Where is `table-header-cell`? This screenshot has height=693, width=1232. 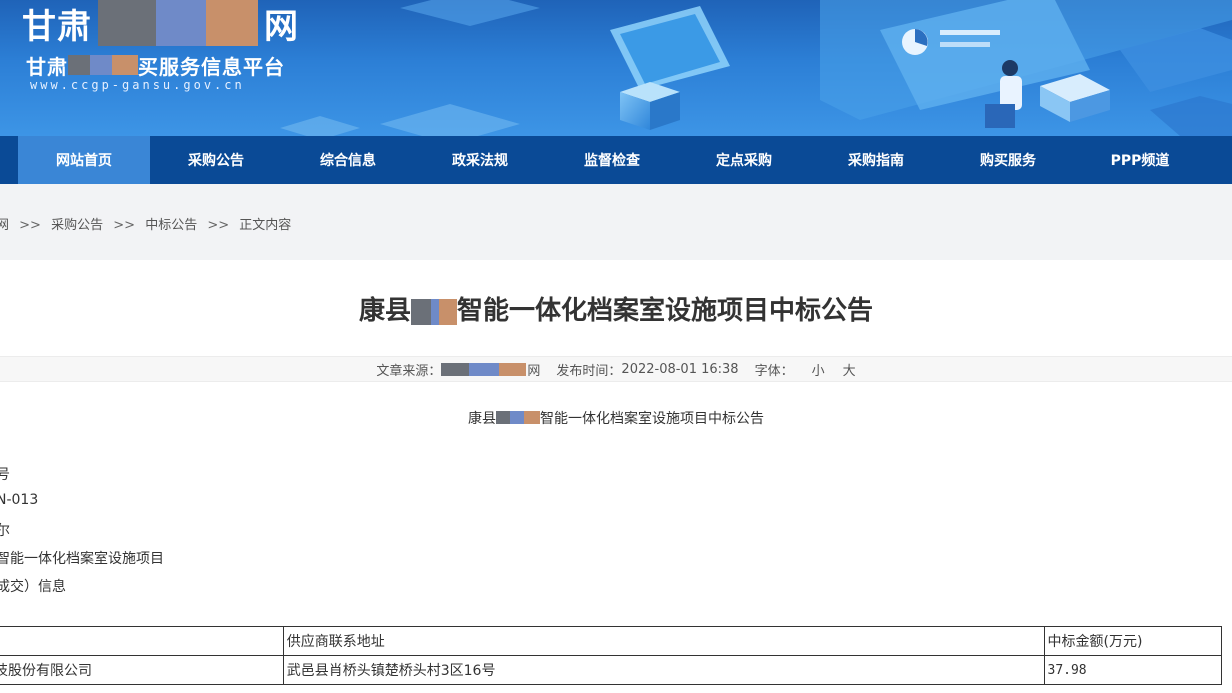
table-header-cell is located at coordinates (142, 641).